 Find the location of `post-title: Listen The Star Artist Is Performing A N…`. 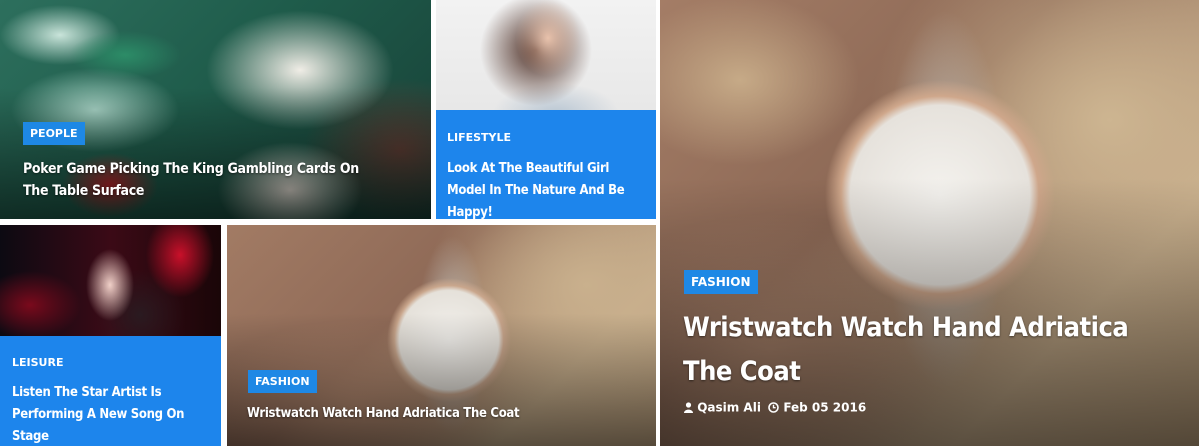

post-title: Listen The Star Artist Is Performing A N… is located at coordinates (112, 414).